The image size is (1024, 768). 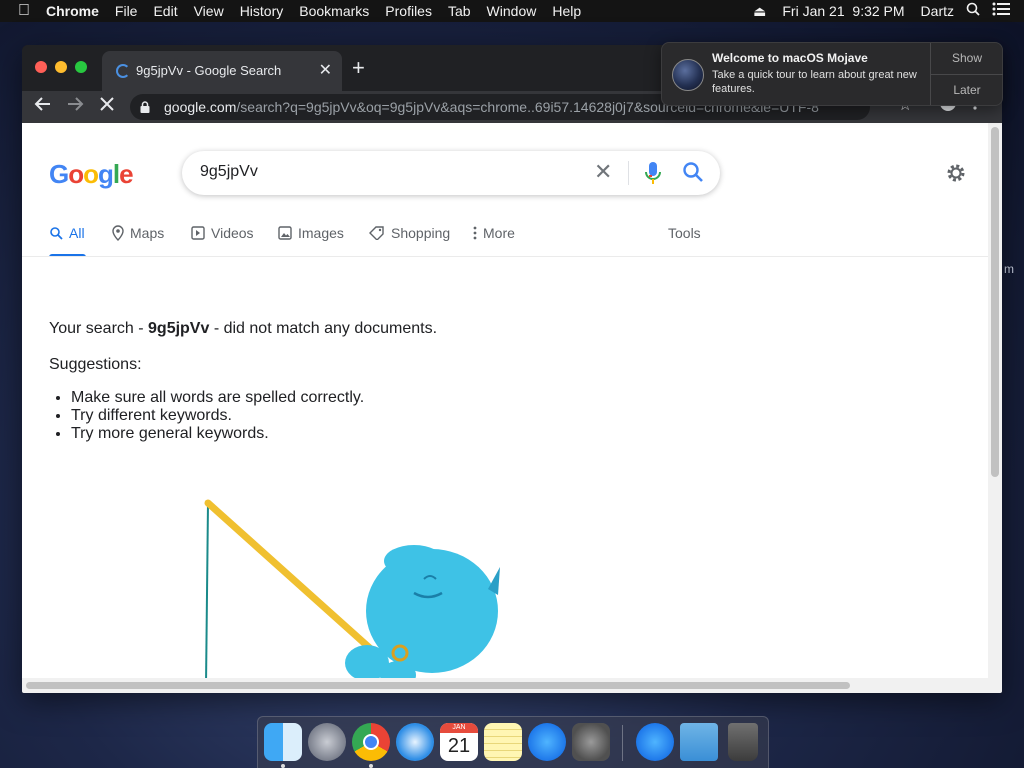 I want to click on google-logo: Google, so click(x=91, y=174).